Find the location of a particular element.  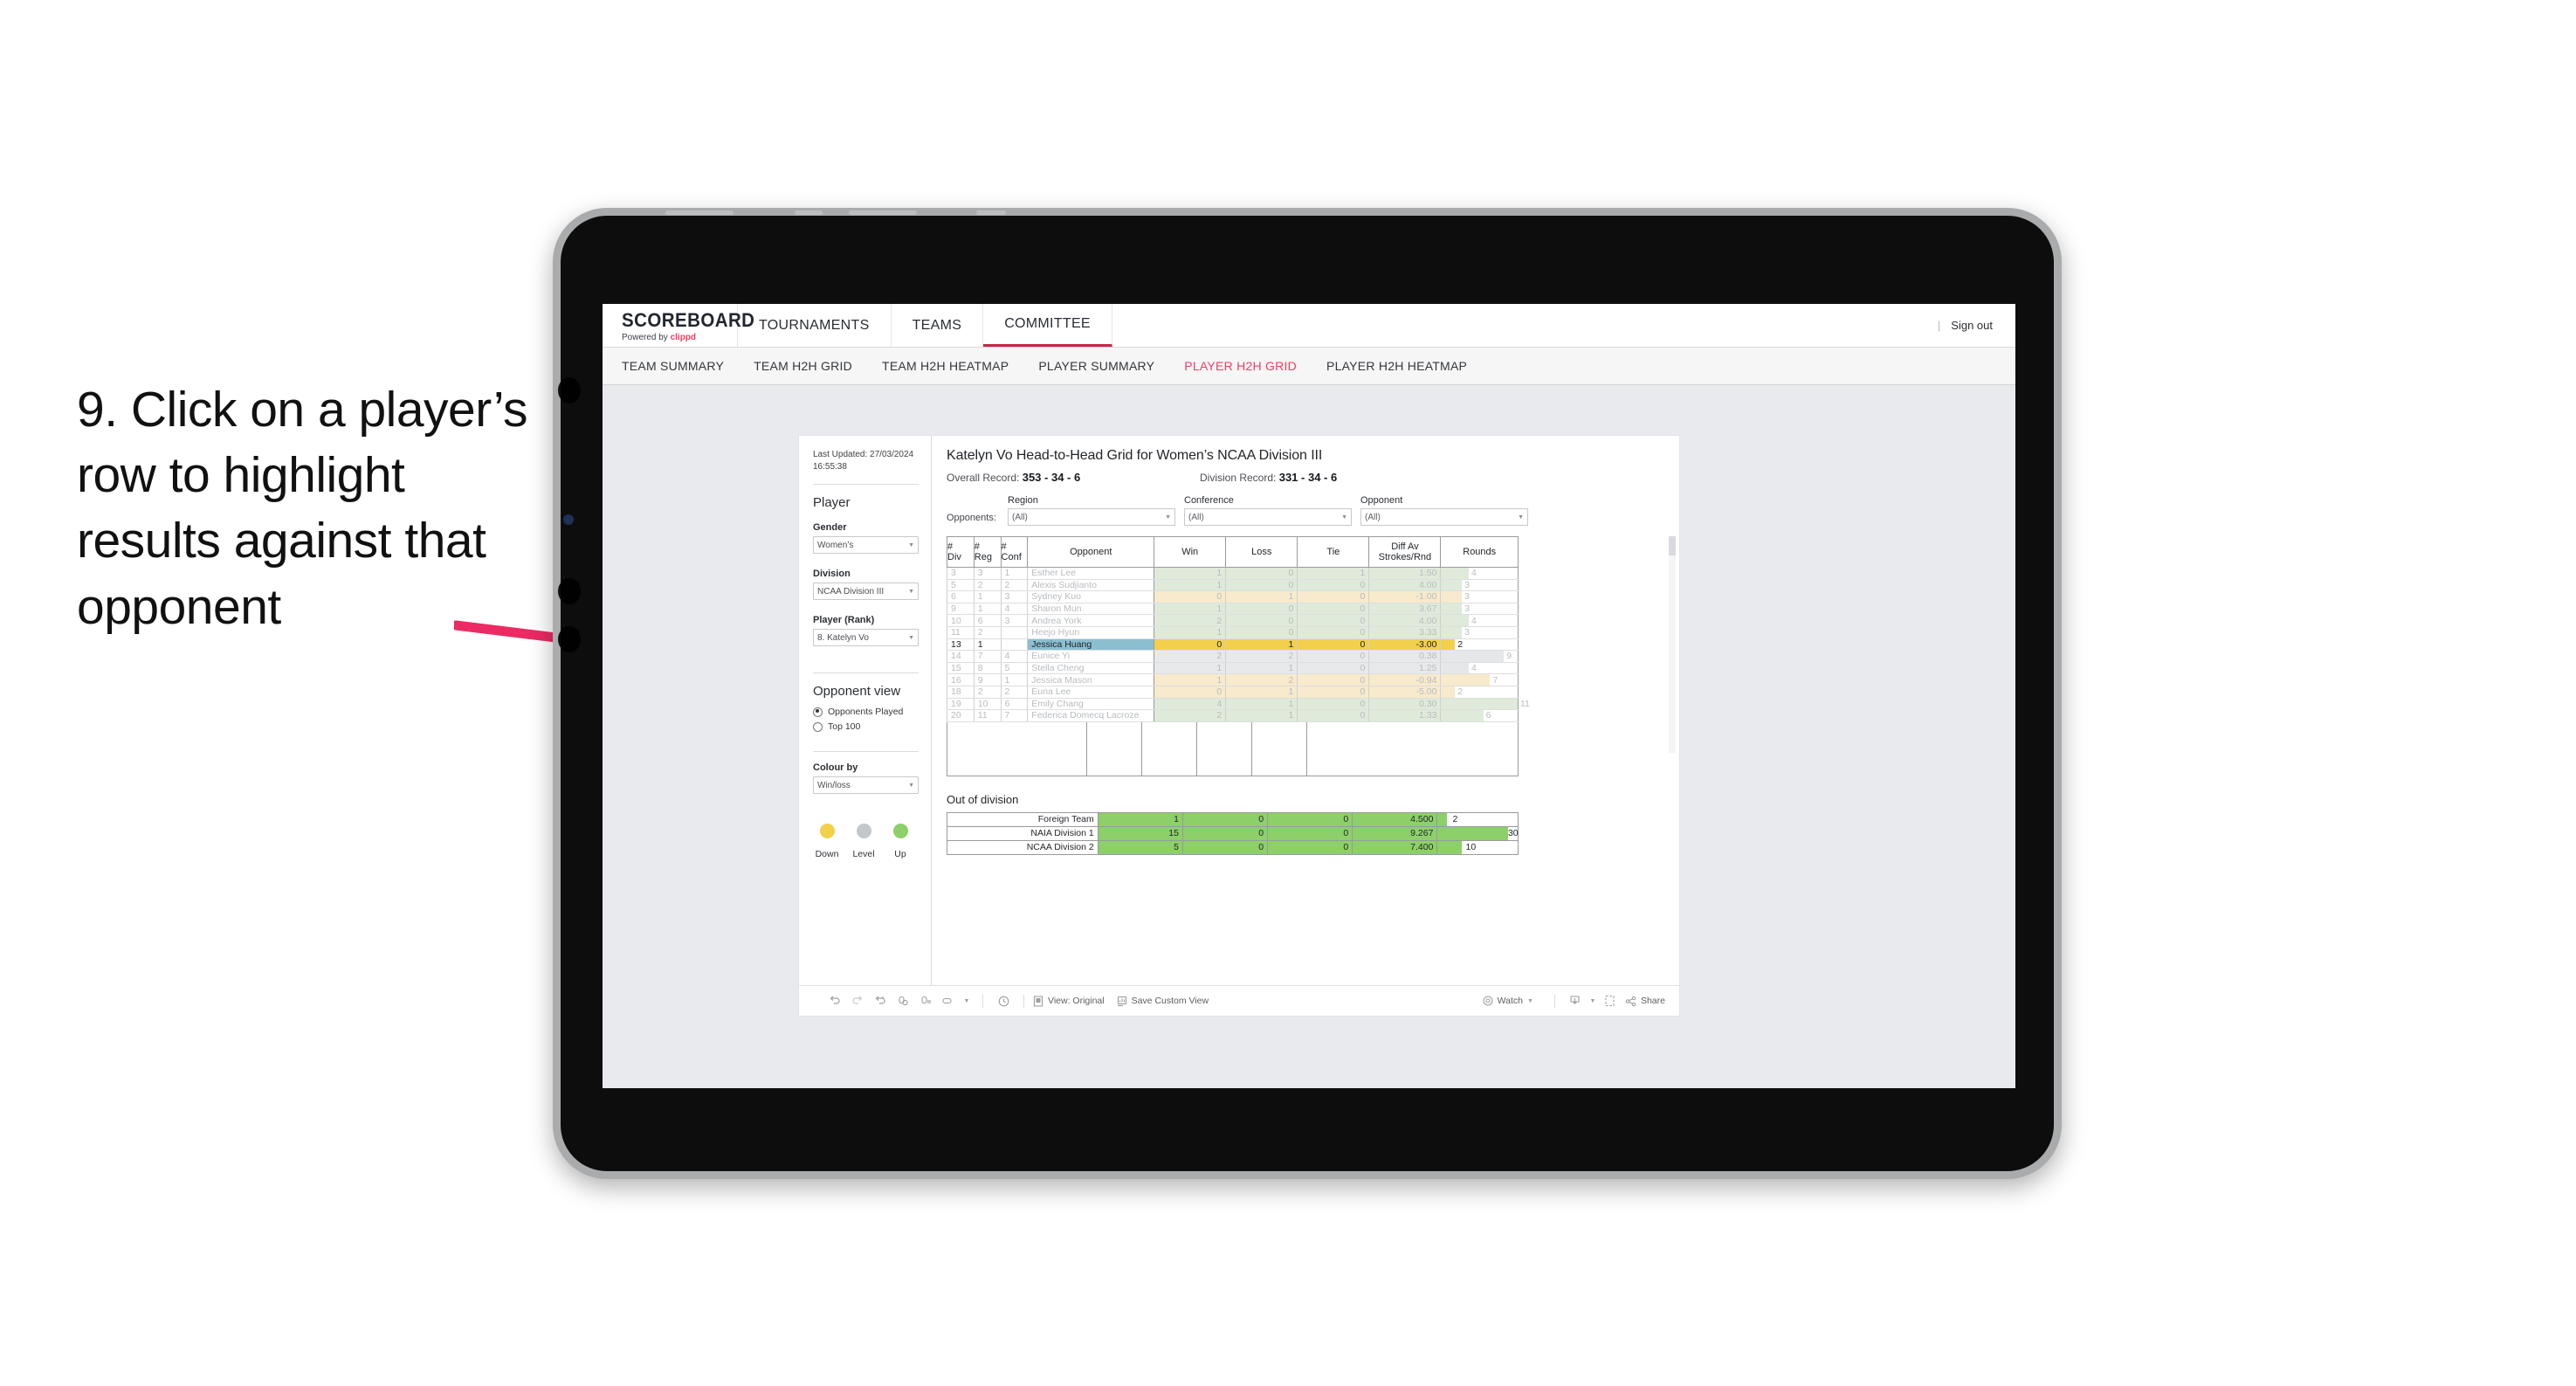

cell-conf: 4 is located at coordinates (1014, 657).